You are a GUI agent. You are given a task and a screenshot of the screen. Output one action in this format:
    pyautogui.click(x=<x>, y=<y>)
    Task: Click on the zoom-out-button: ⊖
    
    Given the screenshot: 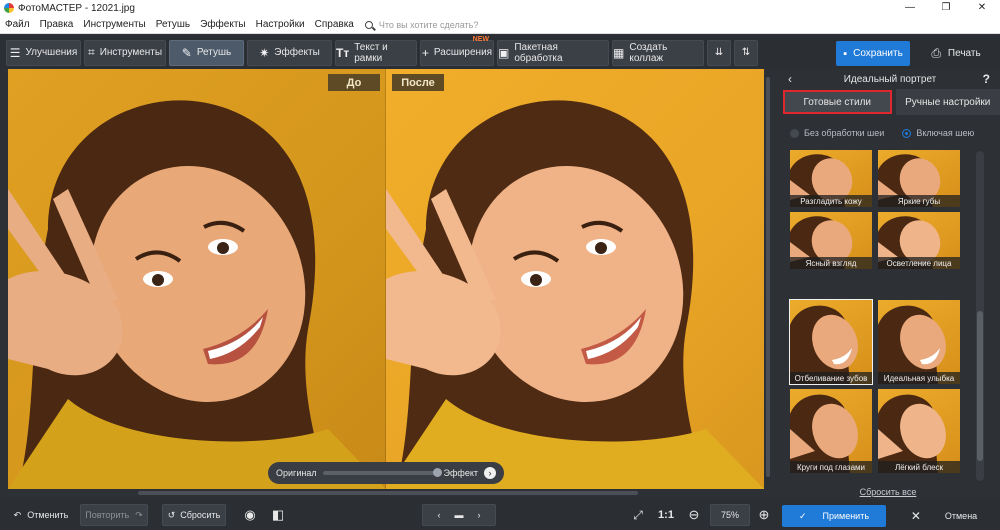 What is the action you would take?
    pyautogui.click(x=694, y=515)
    